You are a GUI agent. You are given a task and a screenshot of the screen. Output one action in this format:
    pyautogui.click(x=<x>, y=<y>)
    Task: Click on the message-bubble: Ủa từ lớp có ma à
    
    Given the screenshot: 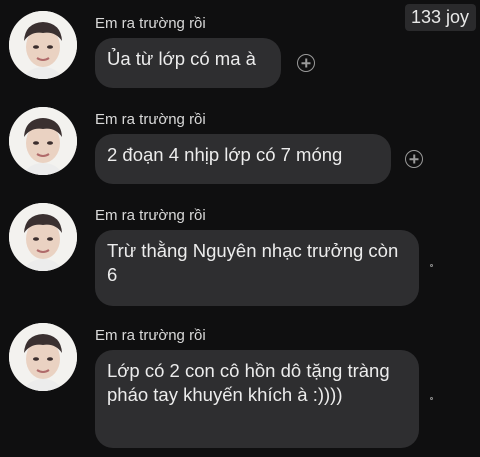 What is the action you would take?
    pyautogui.click(x=188, y=63)
    